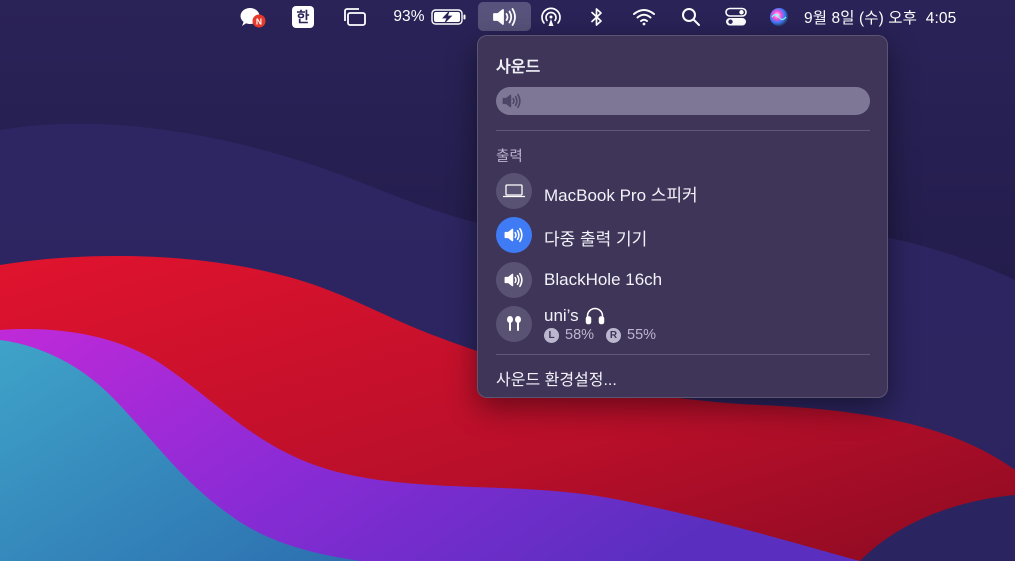 The image size is (1015, 561). Describe the element at coordinates (355, 16) in the screenshot. I see `window-switch-icon` at that location.